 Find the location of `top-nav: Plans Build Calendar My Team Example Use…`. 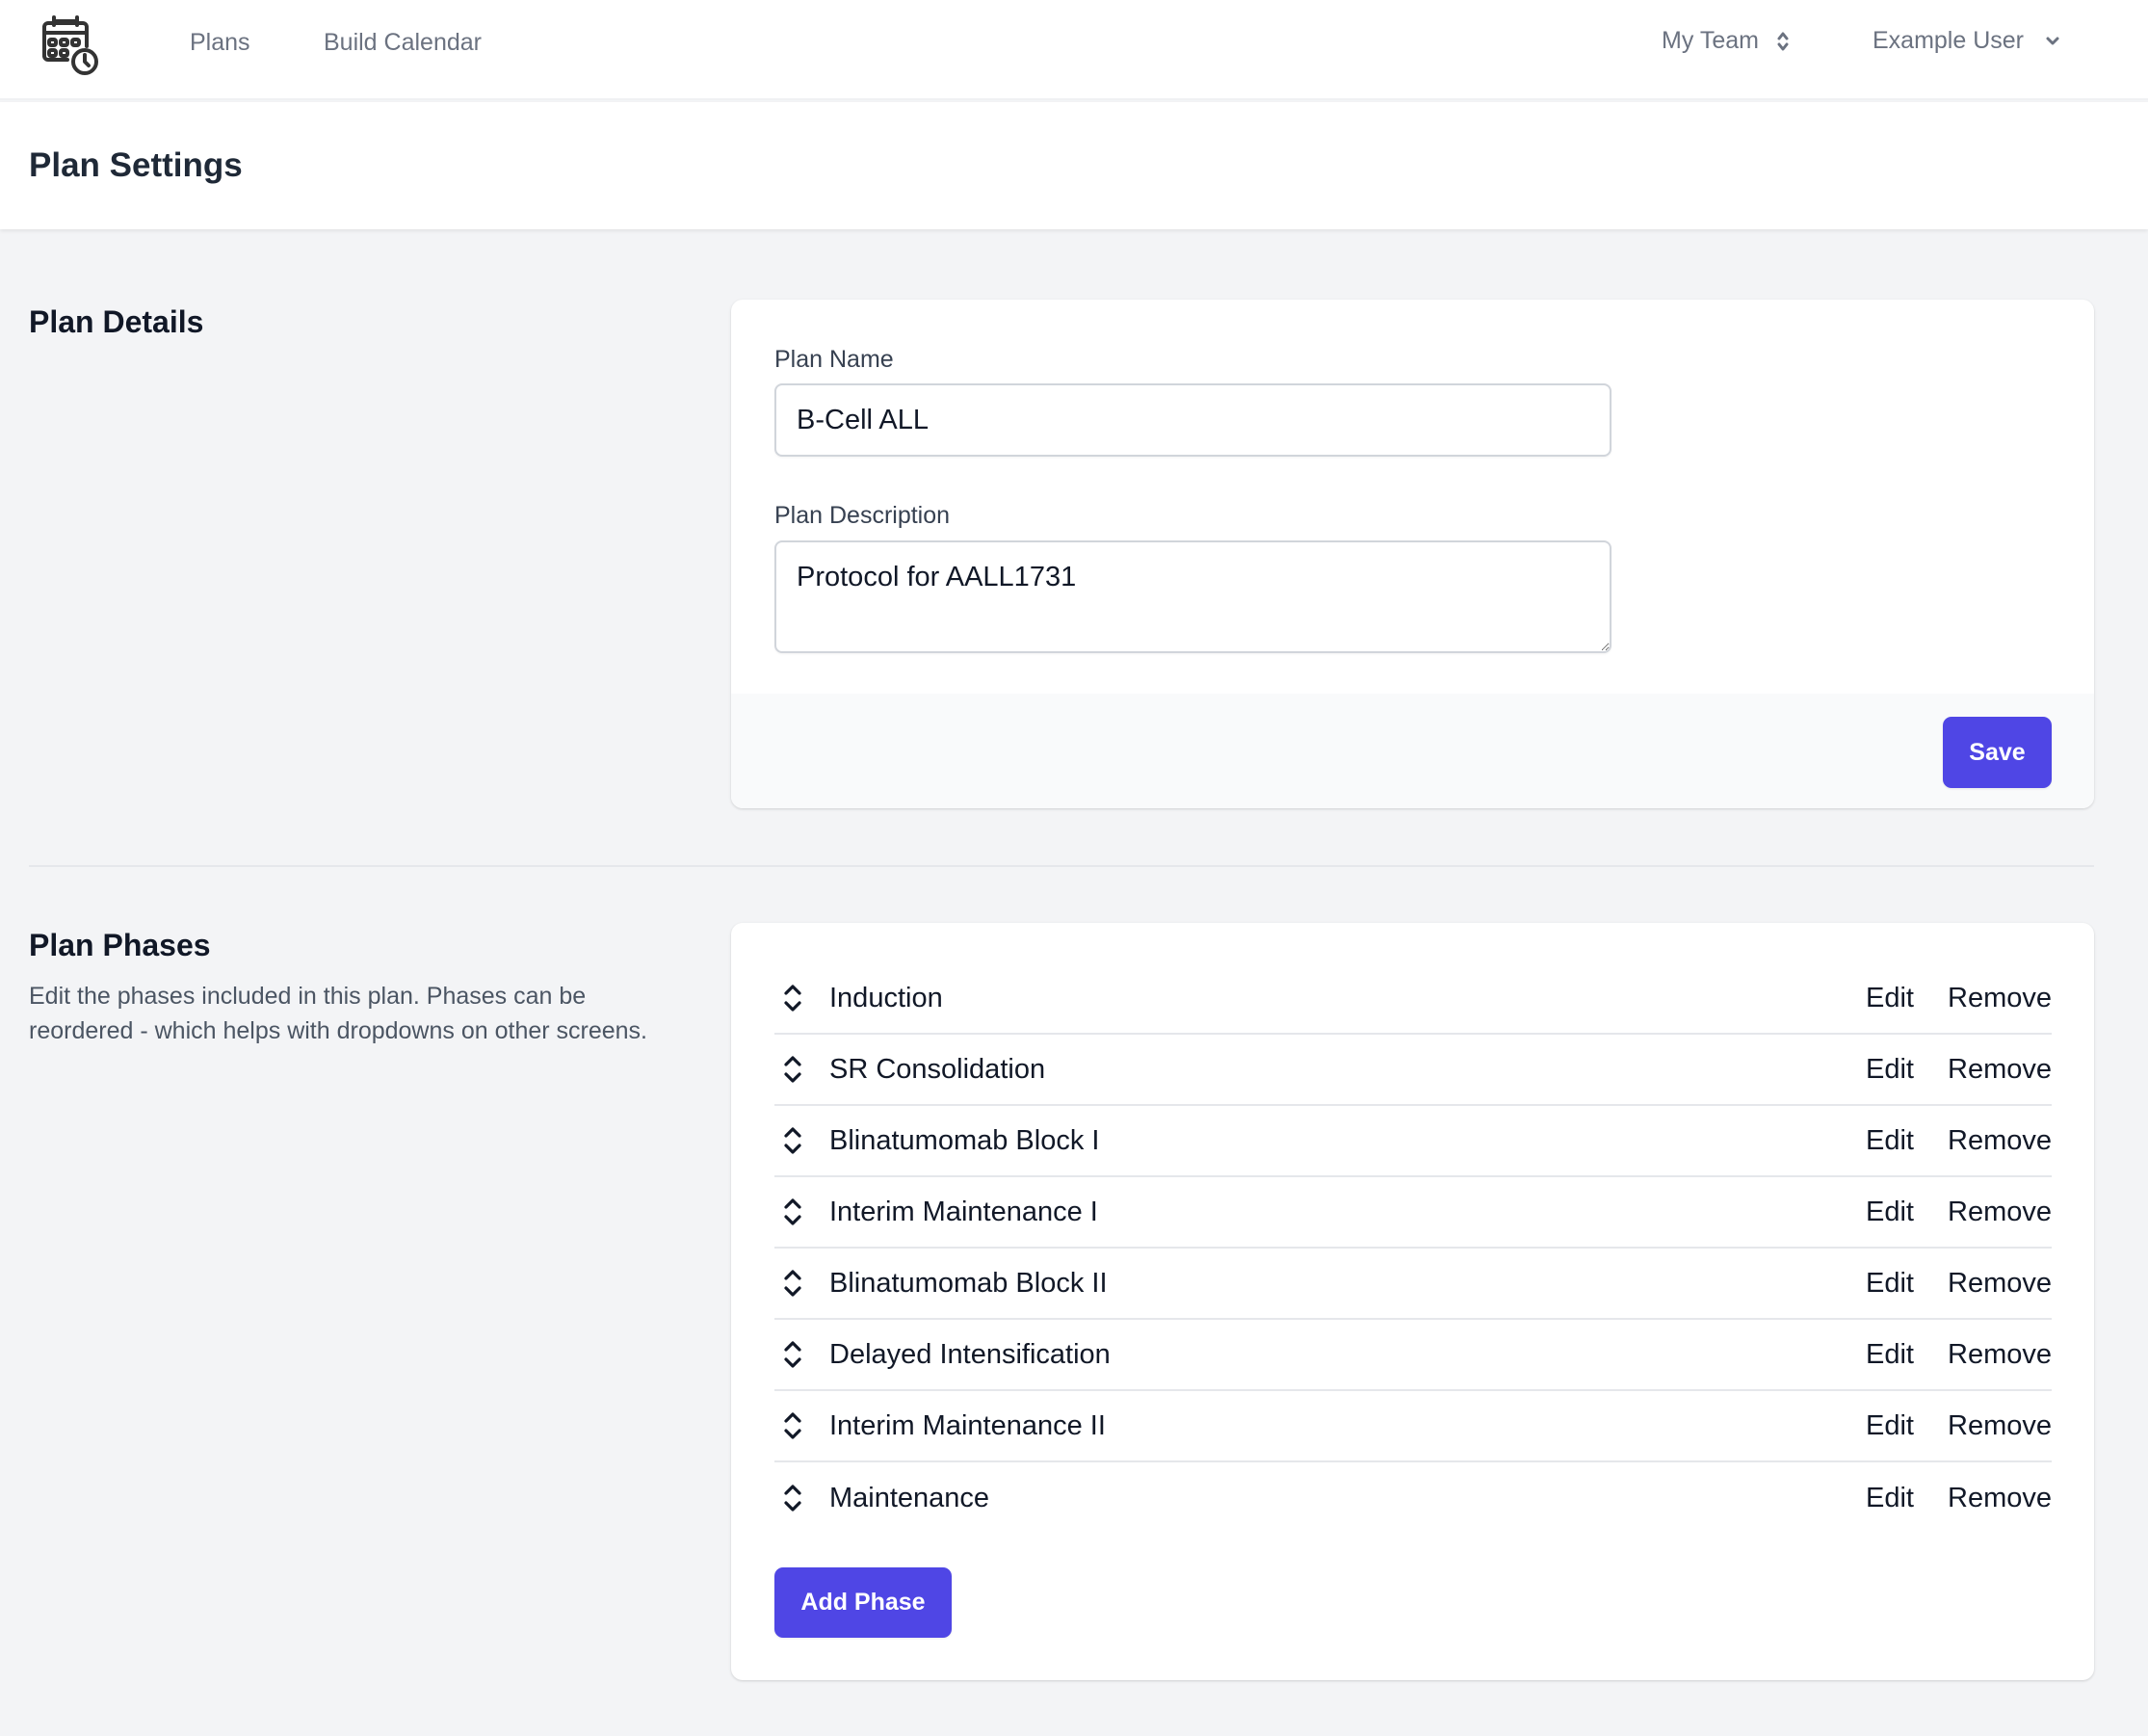

top-nav: Plans Build Calendar My Team Example Use… is located at coordinates (1074, 50).